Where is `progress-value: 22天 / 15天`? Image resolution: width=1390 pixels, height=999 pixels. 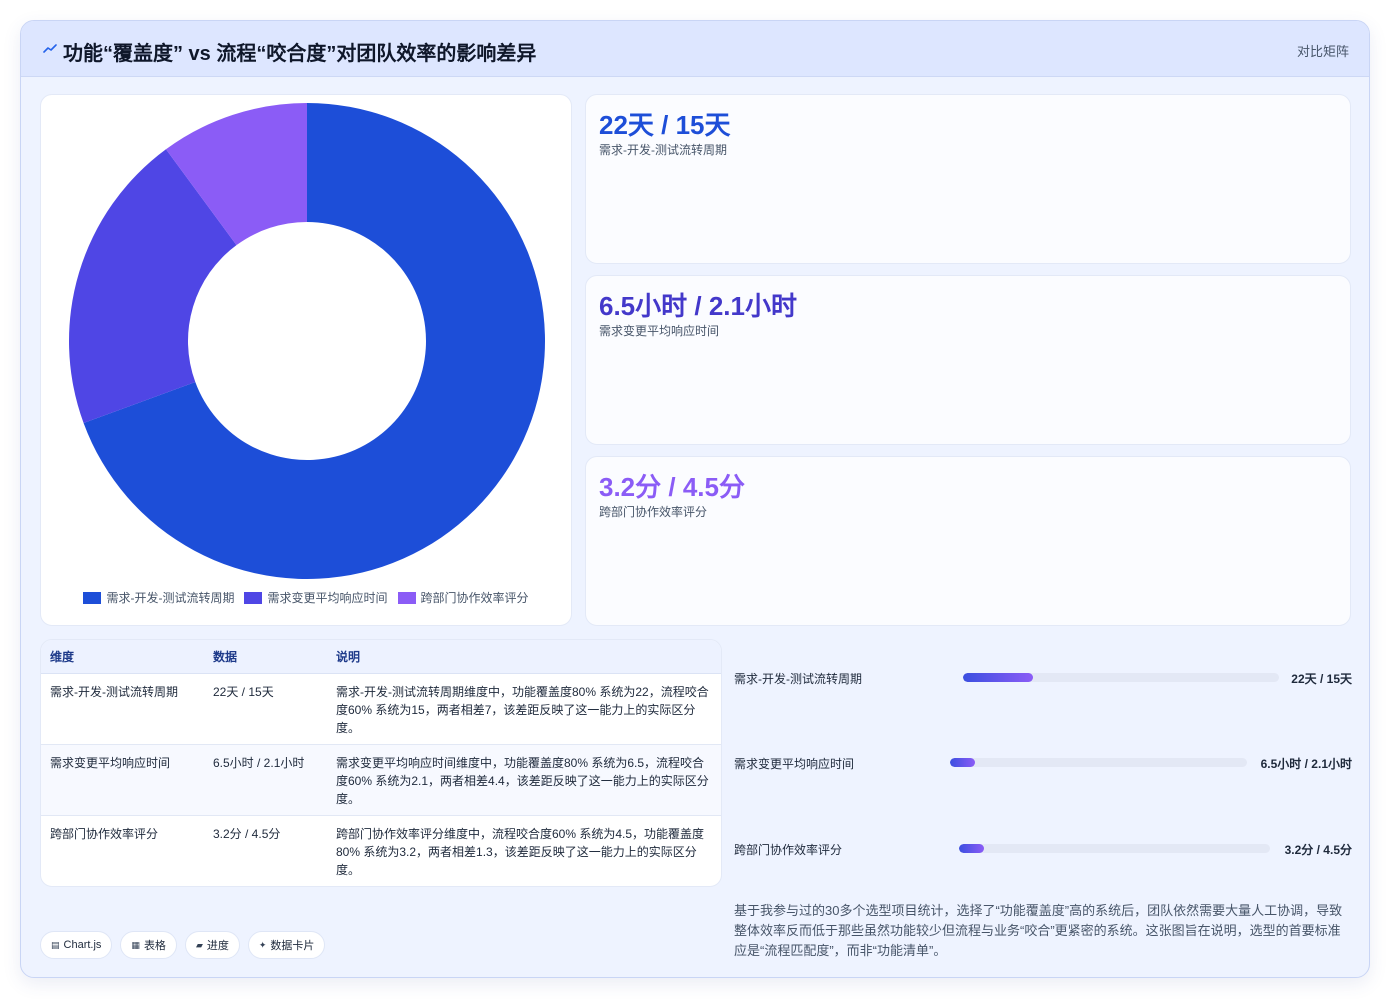 progress-value: 22天 / 15天 is located at coordinates (1321, 679).